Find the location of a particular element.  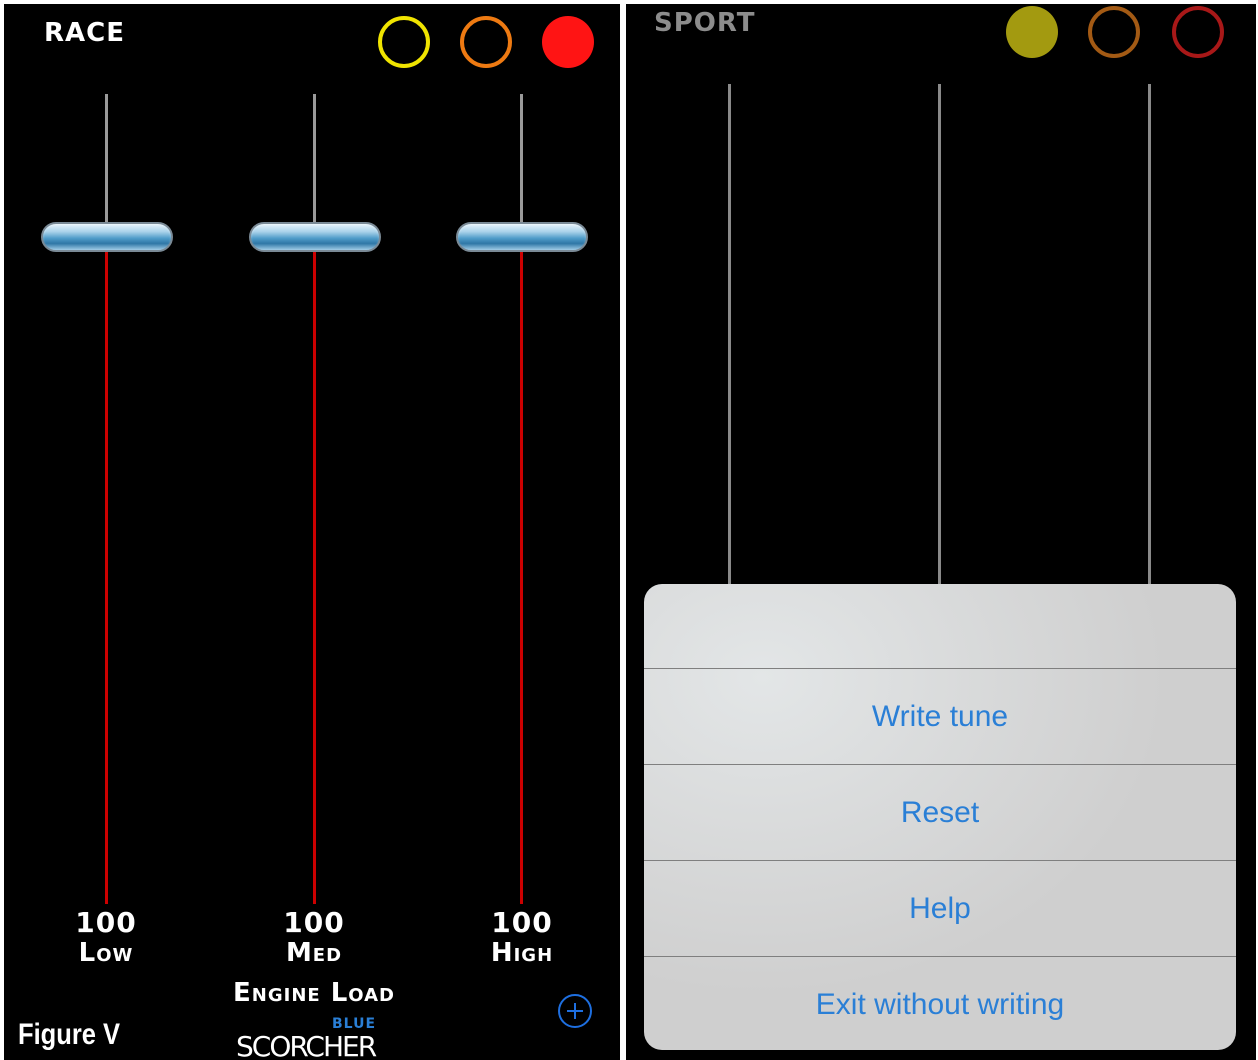

low-slider-track-filled is located at coordinates (106, 578).